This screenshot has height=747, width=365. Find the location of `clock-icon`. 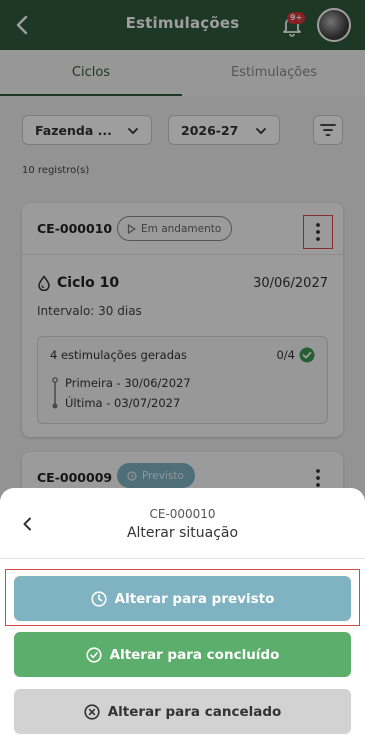

clock-icon is located at coordinates (99, 598).